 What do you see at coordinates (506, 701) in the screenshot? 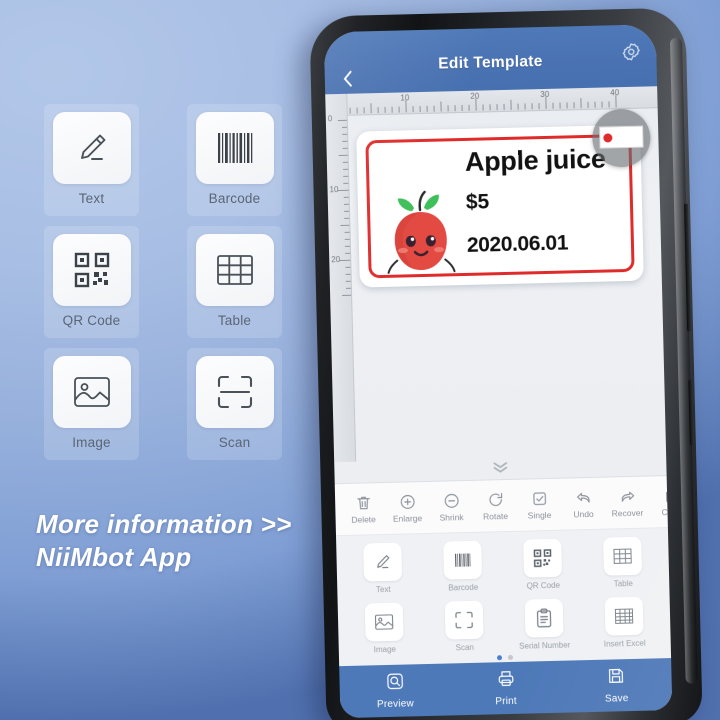
I see `action-label: Print` at bounding box center [506, 701].